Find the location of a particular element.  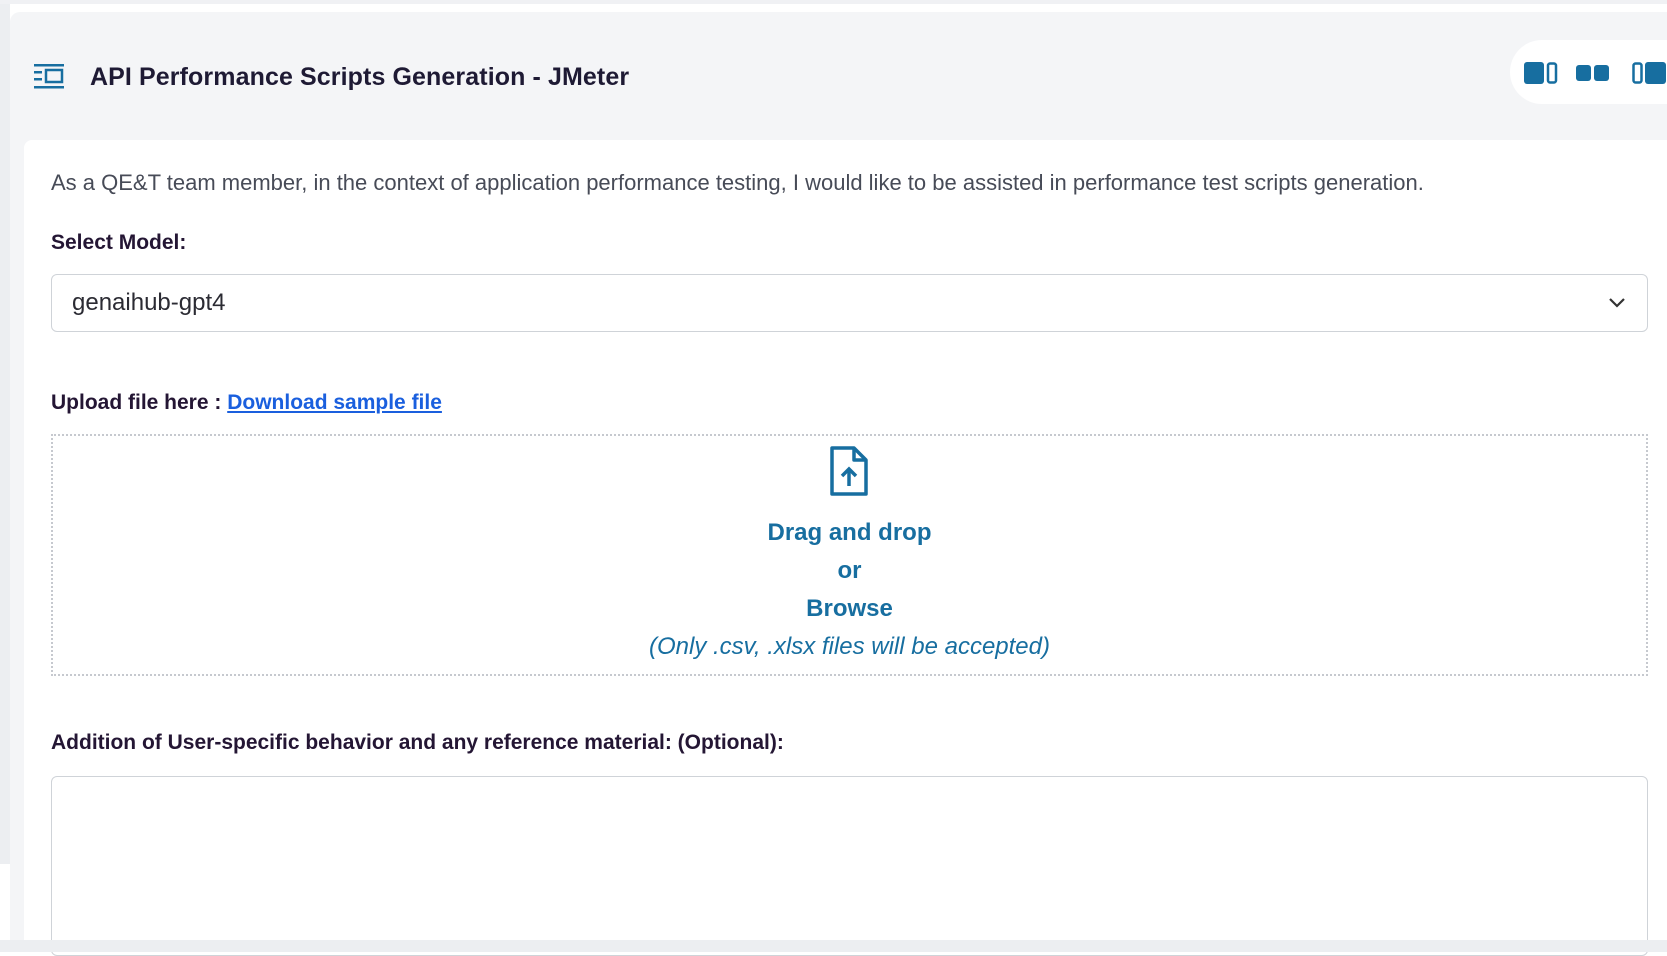

download-sample-link: Download sample file is located at coordinates (334, 402).